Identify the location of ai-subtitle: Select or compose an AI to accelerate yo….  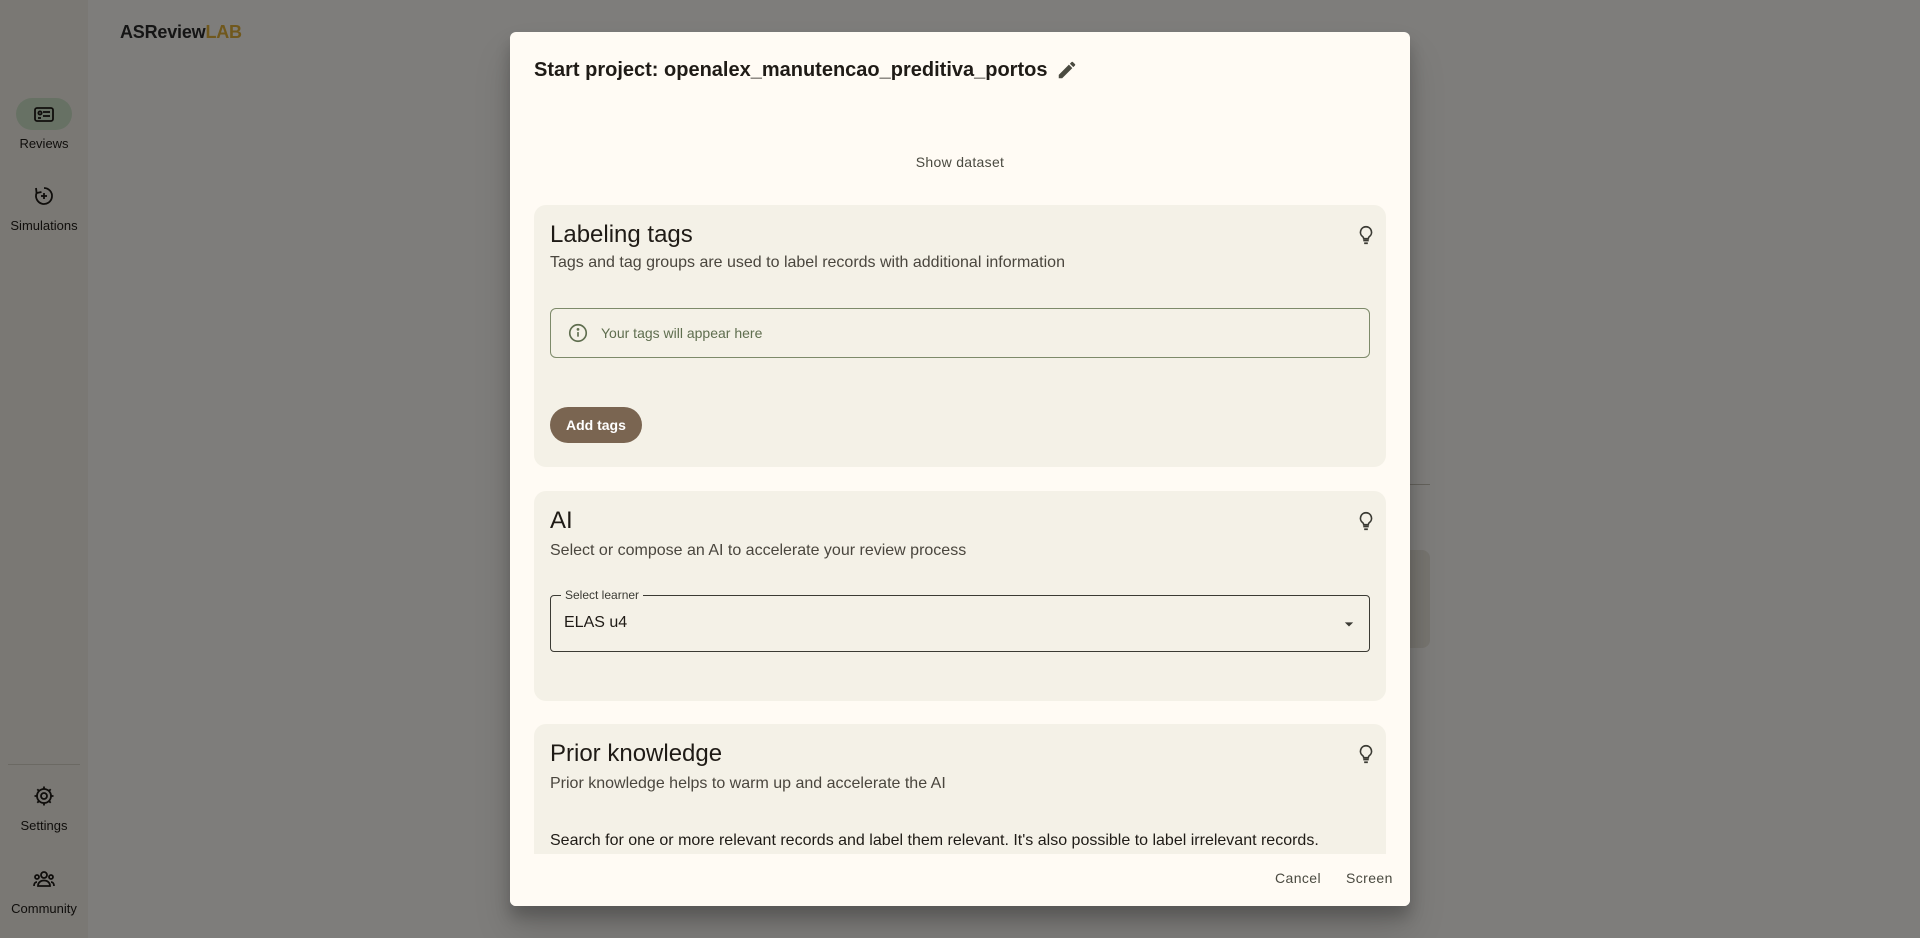
(758, 550).